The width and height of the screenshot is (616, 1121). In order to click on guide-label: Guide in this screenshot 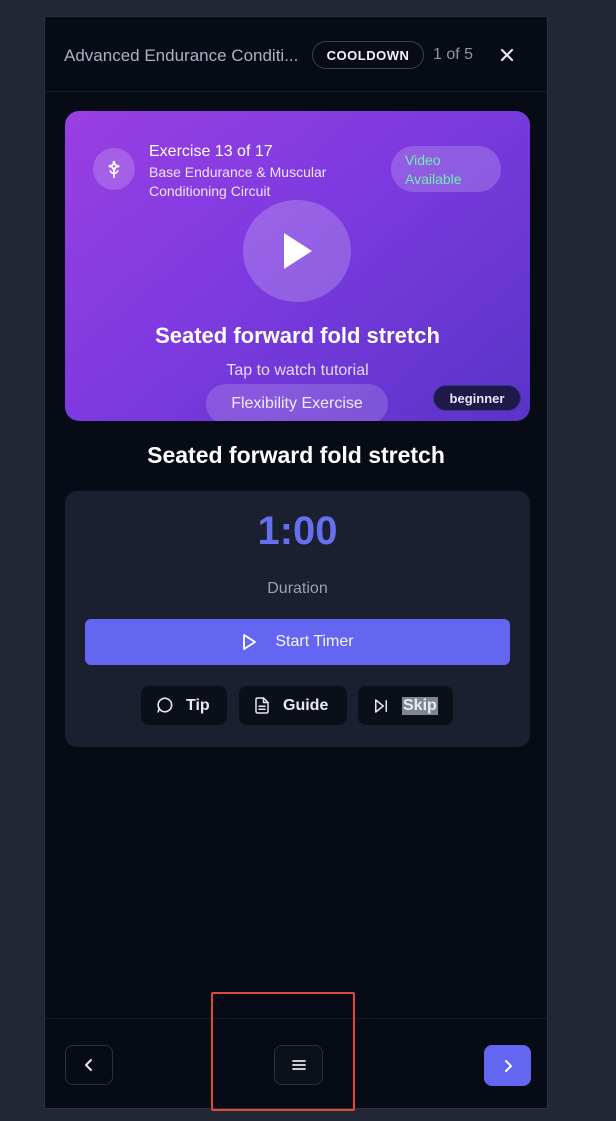, I will do `click(306, 705)`.